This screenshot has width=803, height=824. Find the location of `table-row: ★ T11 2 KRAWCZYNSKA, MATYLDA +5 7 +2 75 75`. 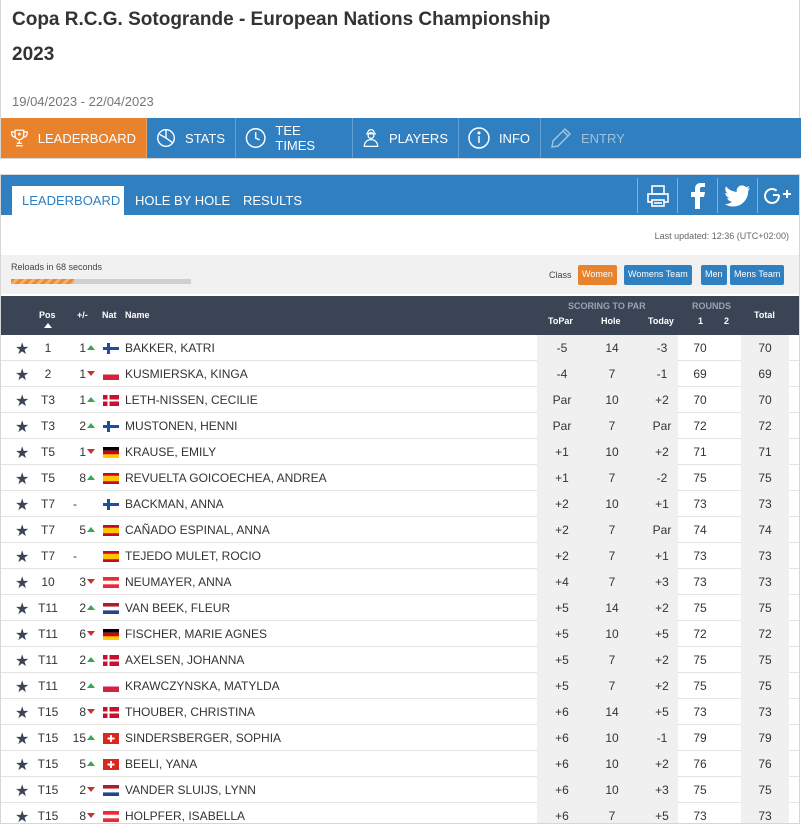

table-row: ★ T11 2 KRAWCZYNSKA, MATYLDA +5 7 +2 75 75 is located at coordinates (400, 686).